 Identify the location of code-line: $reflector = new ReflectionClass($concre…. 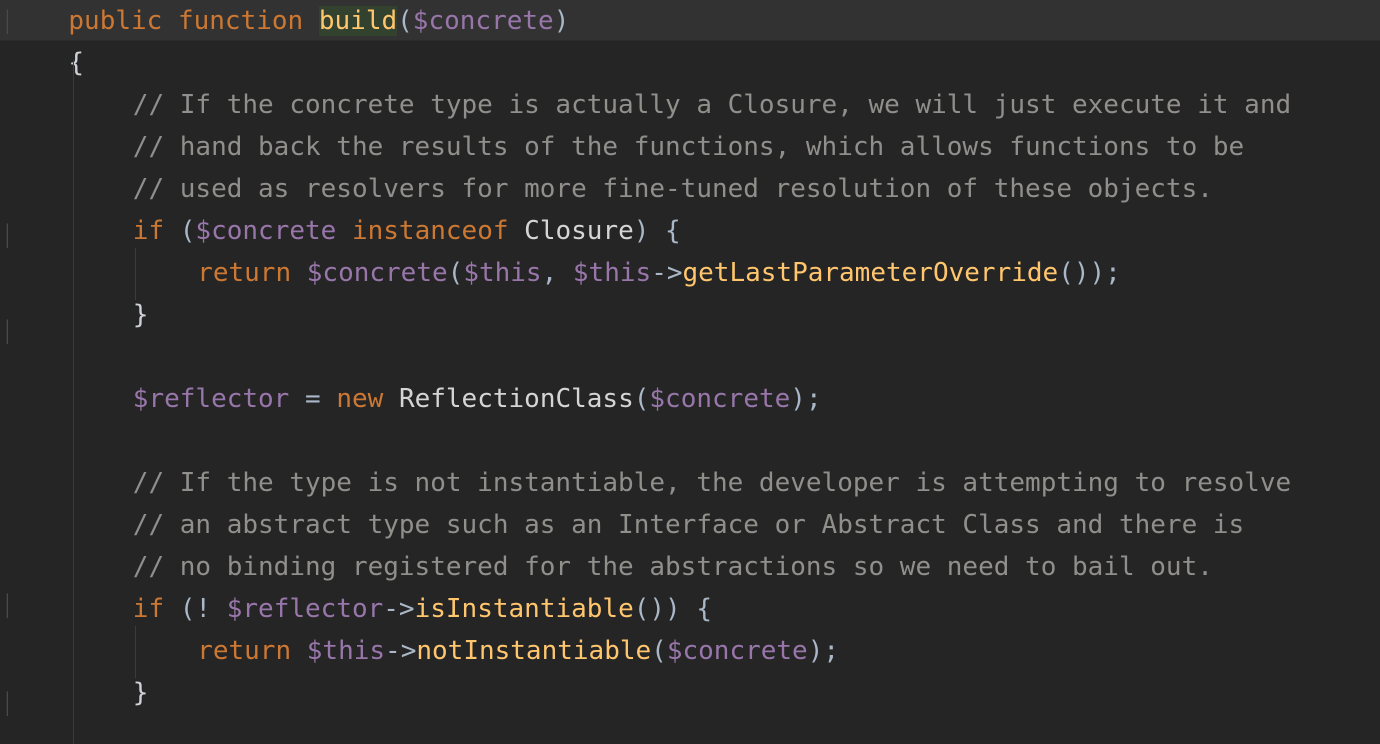
(477, 399).